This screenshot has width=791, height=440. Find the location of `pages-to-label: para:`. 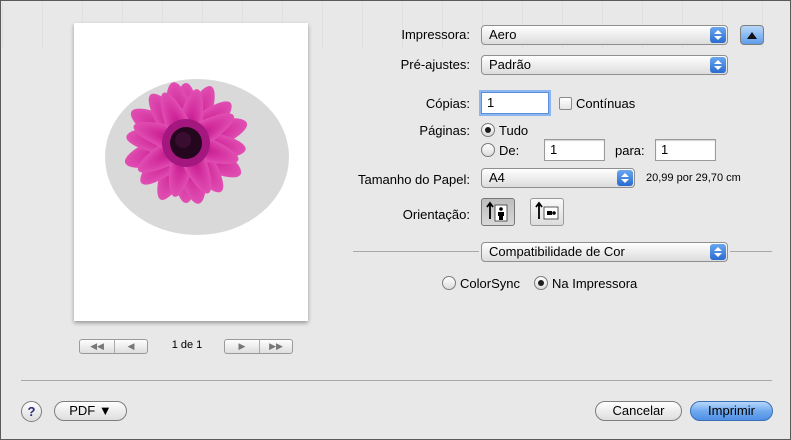

pages-to-label: para: is located at coordinates (630, 150).